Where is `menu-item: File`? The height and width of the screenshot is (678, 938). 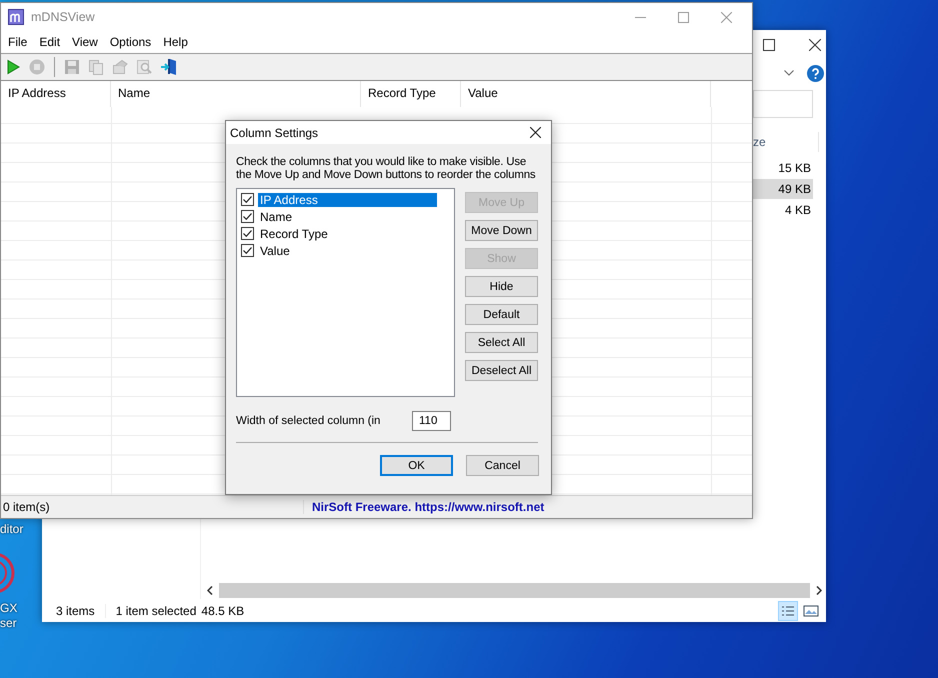
menu-item: File is located at coordinates (18, 42).